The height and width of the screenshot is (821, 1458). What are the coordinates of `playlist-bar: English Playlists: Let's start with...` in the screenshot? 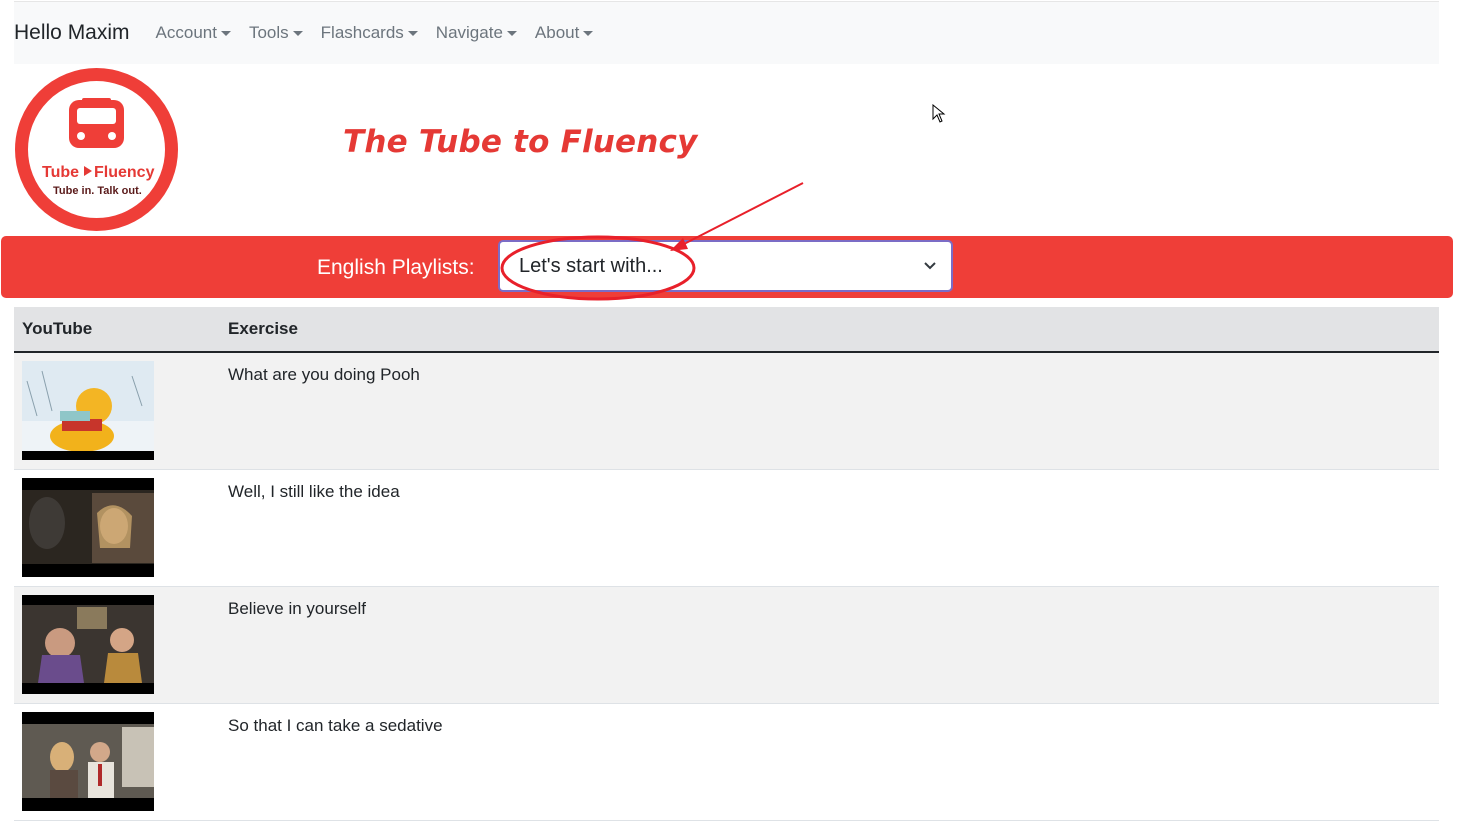 It's located at (727, 267).